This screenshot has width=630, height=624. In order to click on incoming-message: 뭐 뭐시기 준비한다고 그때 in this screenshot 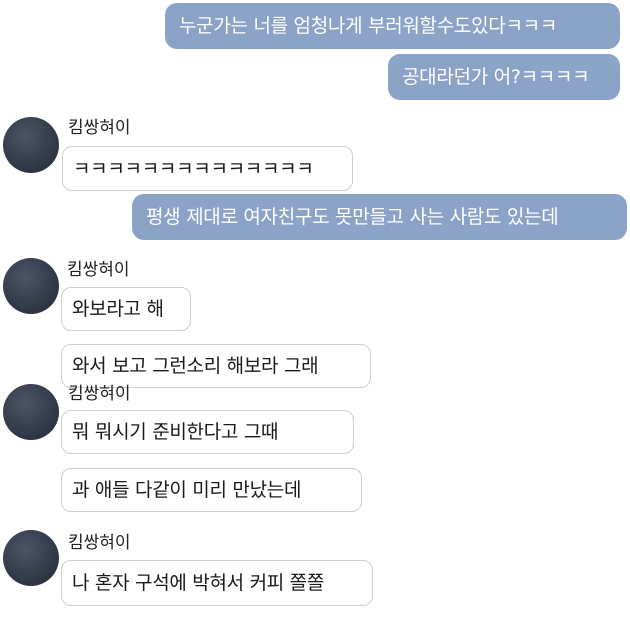, I will do `click(207, 432)`.